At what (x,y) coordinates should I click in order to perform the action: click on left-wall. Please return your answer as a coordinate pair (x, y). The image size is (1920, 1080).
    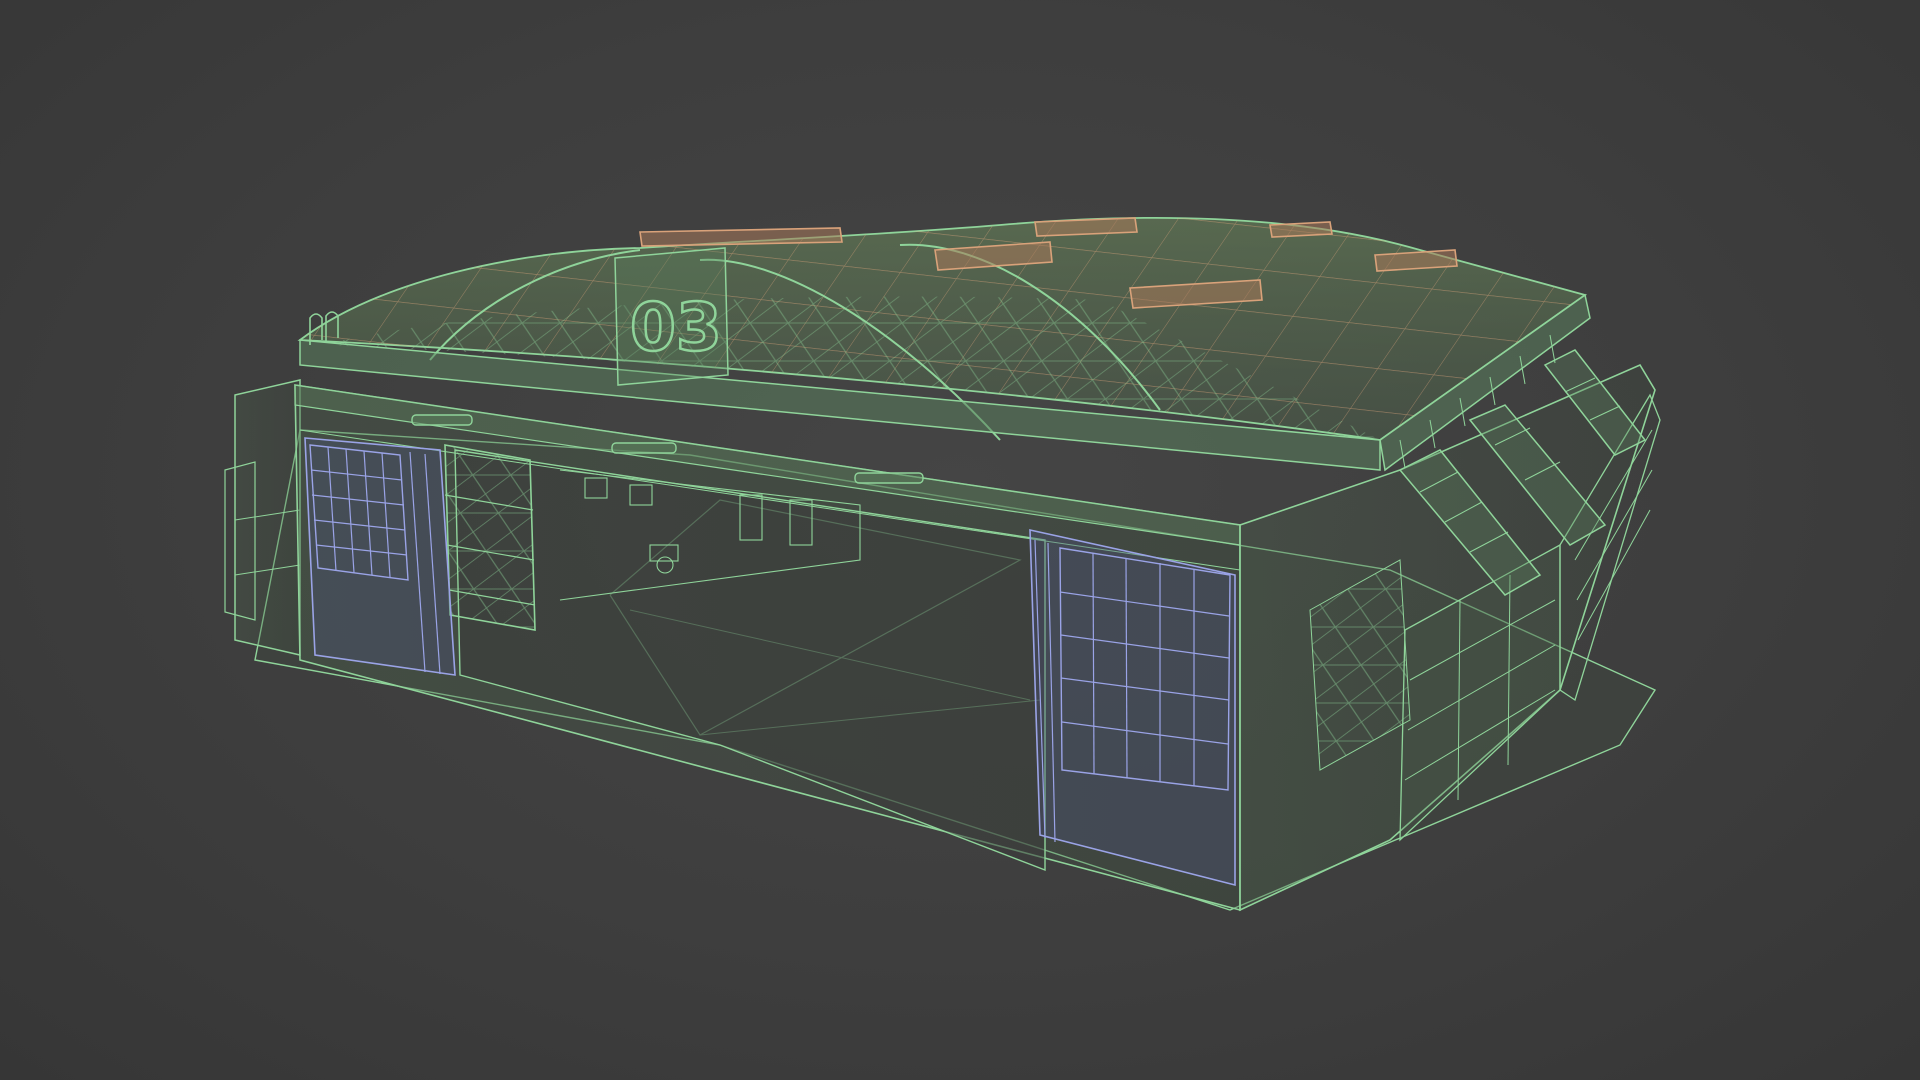
    Looking at the image, I should click on (262, 517).